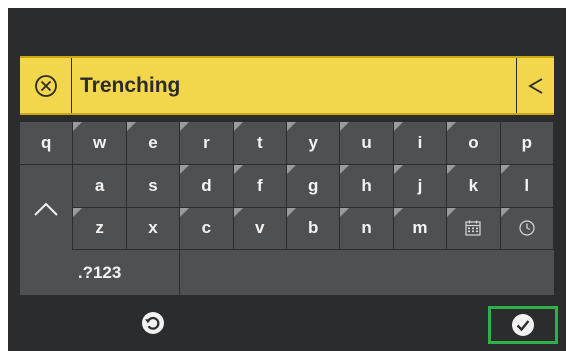 This screenshot has height=351, width=574. I want to click on key-v: v, so click(259, 228).